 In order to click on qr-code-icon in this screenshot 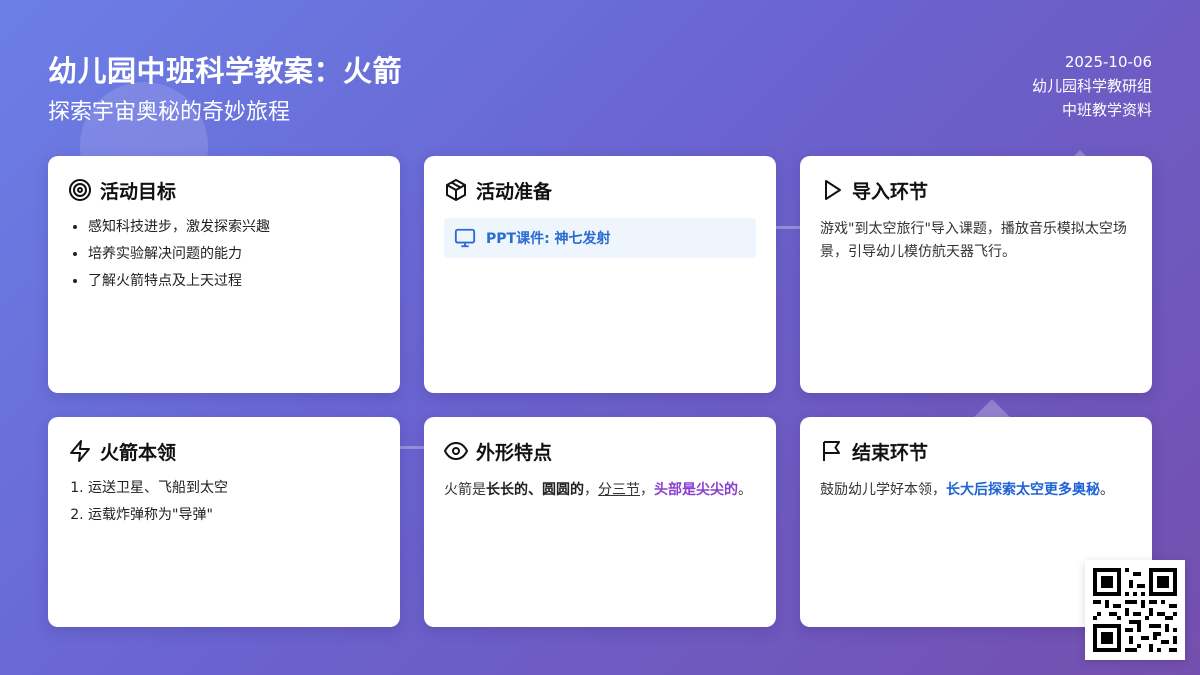, I will do `click(1135, 610)`.